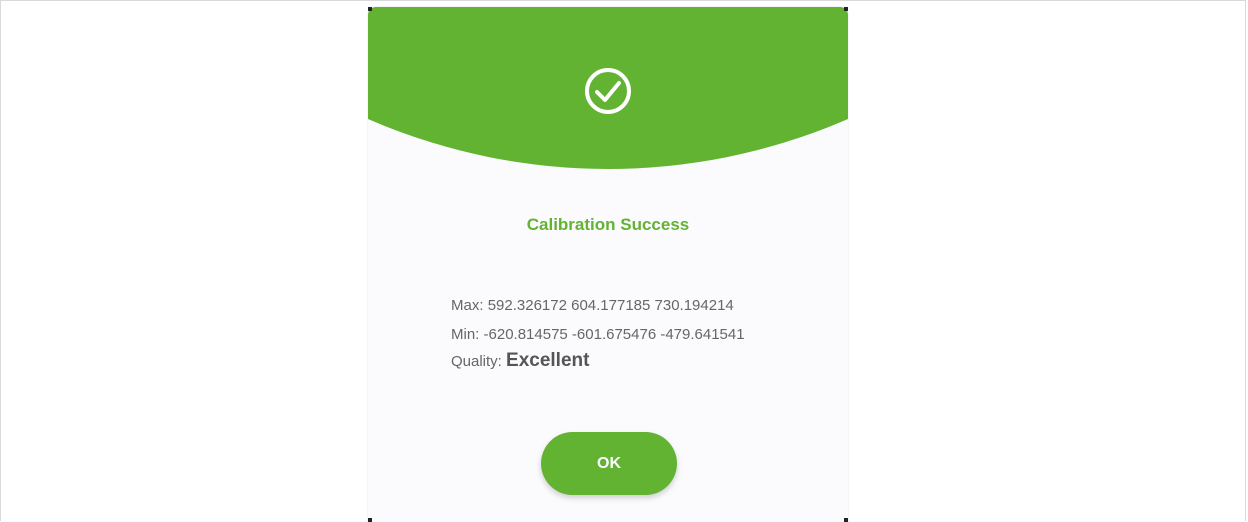 Image resolution: width=1248 pixels, height=522 pixels. I want to click on min-label: Min:, so click(465, 334).